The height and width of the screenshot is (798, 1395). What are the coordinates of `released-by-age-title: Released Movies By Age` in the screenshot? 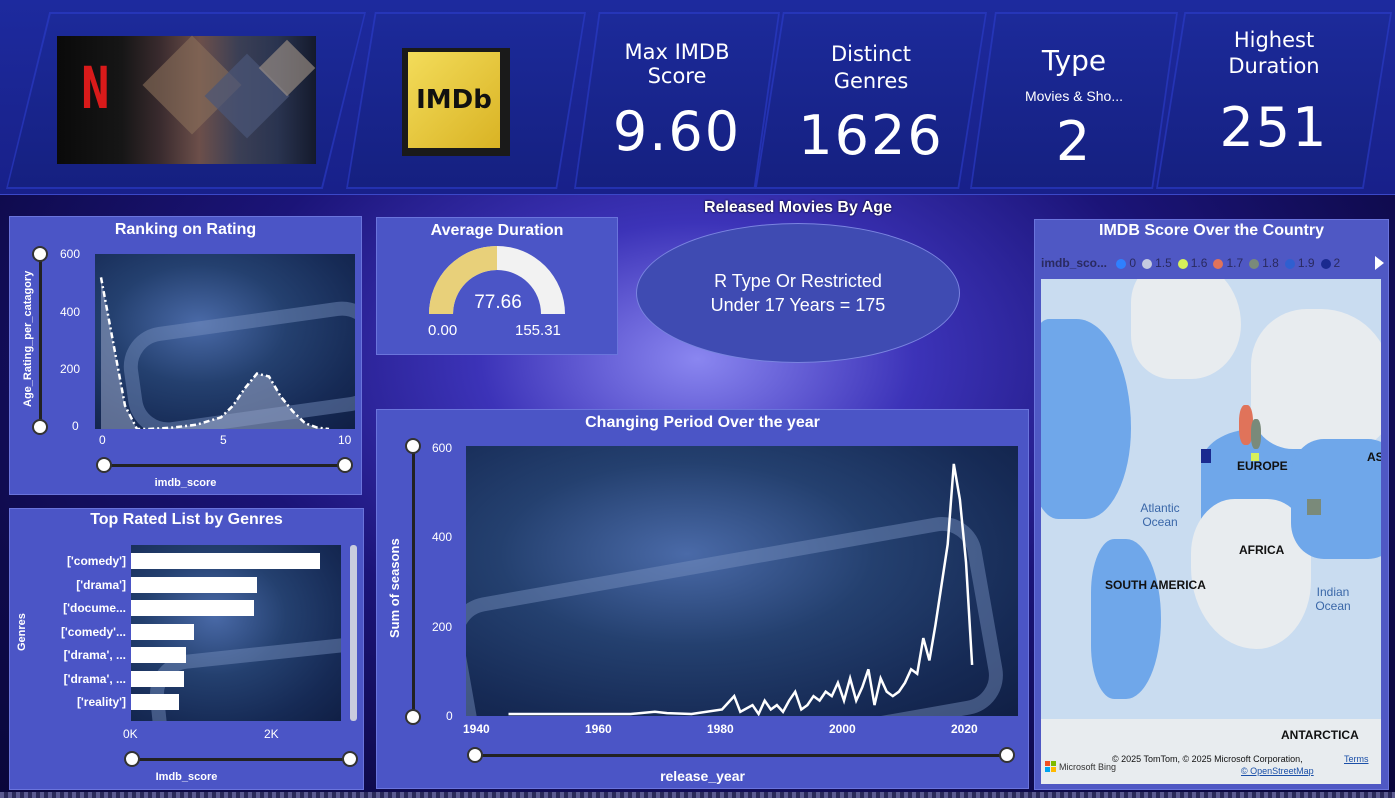 It's located at (798, 207).